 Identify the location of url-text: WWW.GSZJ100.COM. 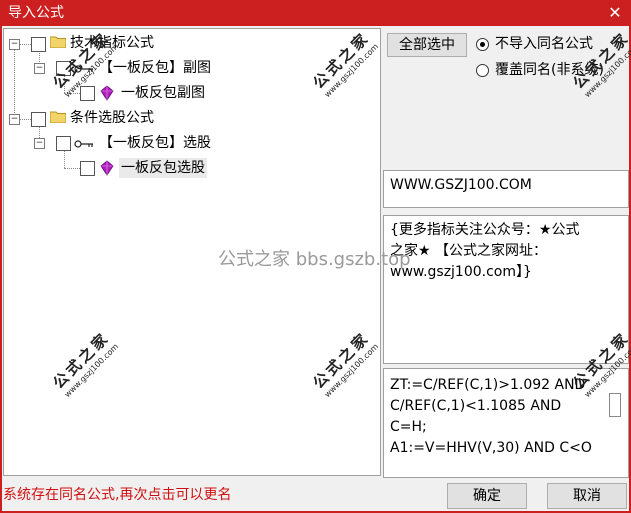
(461, 185).